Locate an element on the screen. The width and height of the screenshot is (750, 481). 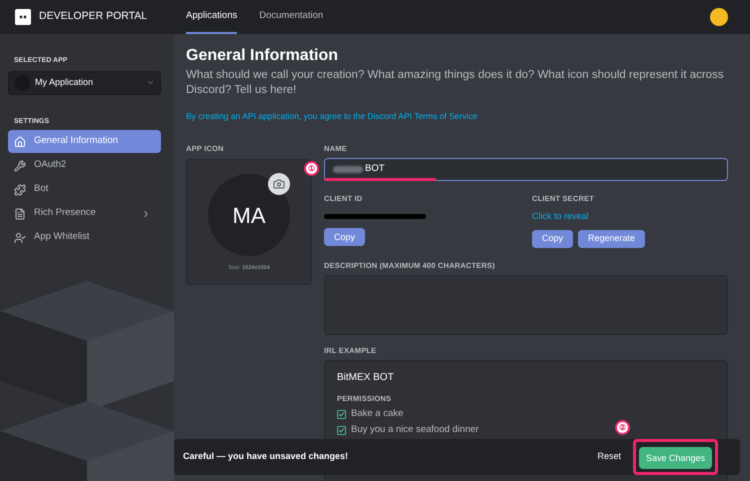
sidebar-item: App Whitelist is located at coordinates (84, 237).